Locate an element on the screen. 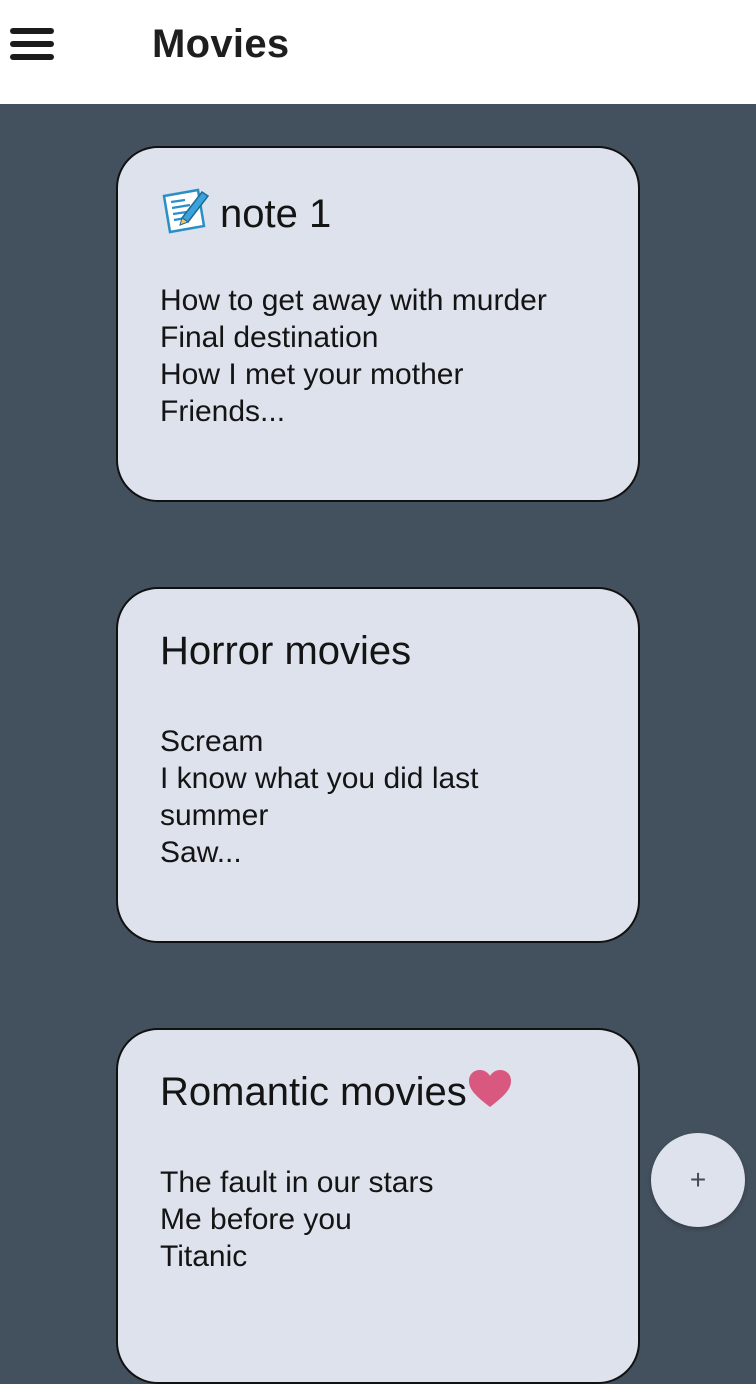 The width and height of the screenshot is (756, 1384). note-title: Horror movies is located at coordinates (286, 651).